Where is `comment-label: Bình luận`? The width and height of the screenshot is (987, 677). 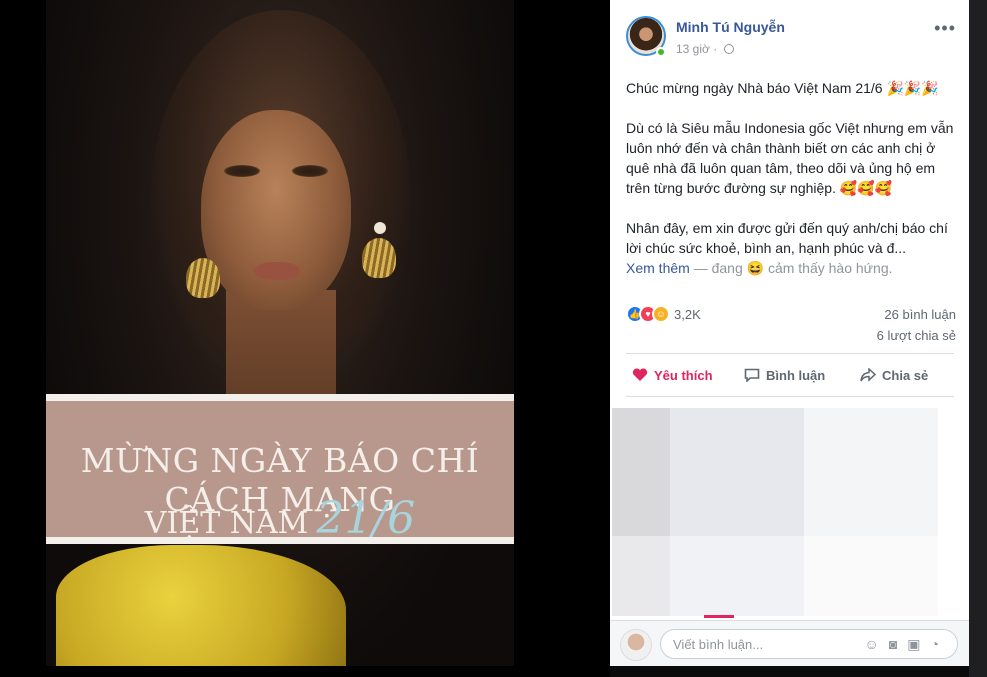
comment-label: Bình luận is located at coordinates (796, 375).